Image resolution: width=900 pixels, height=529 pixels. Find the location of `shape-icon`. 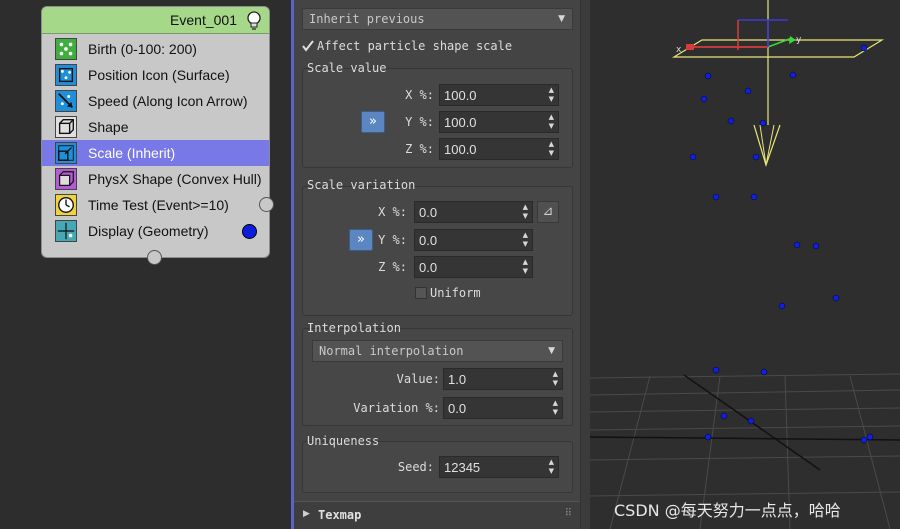

shape-icon is located at coordinates (66, 127).